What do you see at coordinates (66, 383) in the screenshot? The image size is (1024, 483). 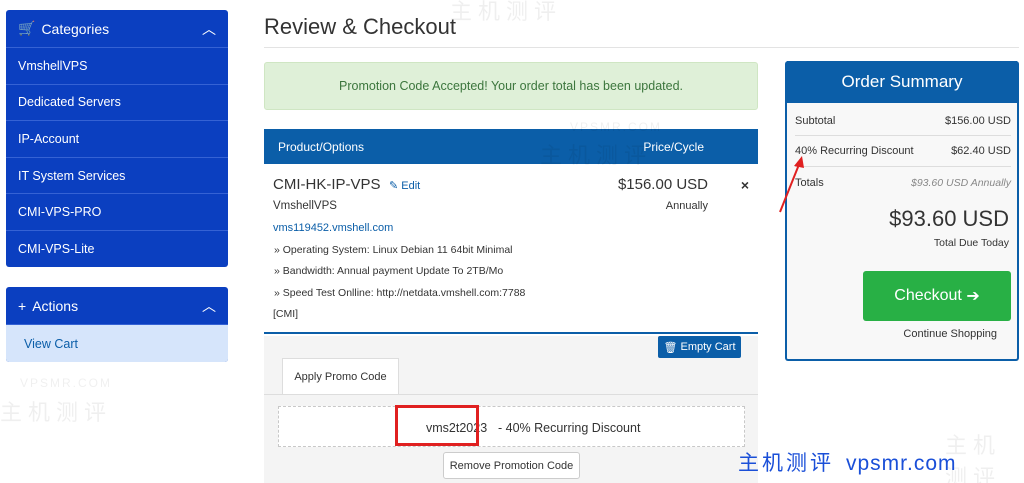 I see `watermark-small: VPSMR.COM` at bounding box center [66, 383].